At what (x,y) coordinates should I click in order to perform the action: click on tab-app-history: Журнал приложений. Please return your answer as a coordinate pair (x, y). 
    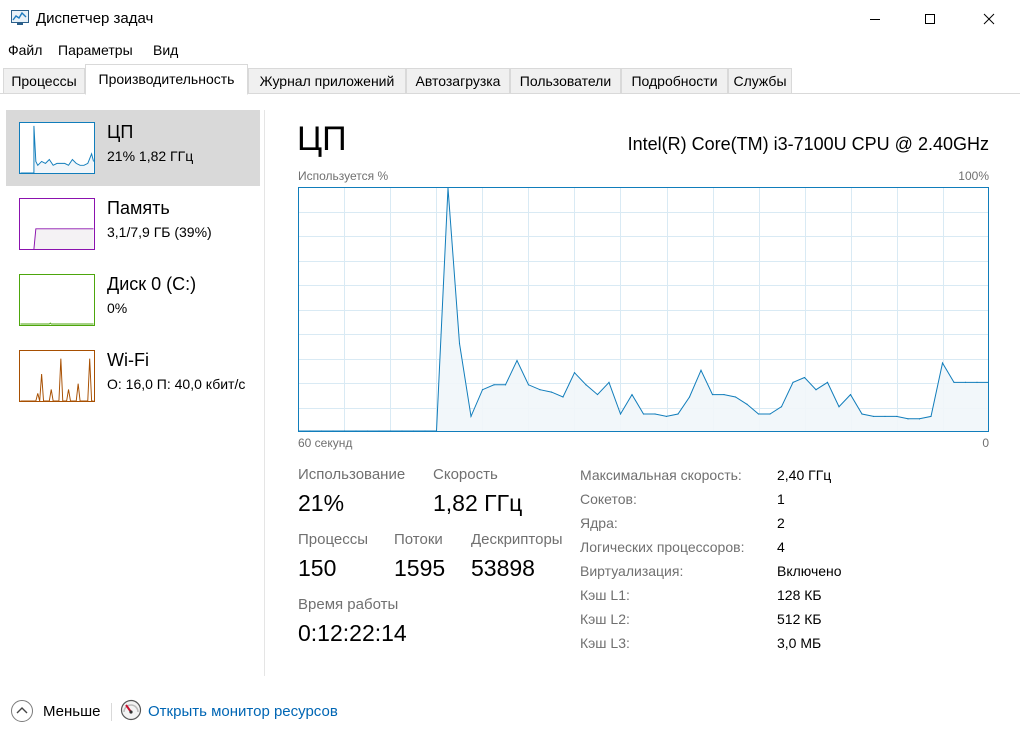
    Looking at the image, I should click on (327, 81).